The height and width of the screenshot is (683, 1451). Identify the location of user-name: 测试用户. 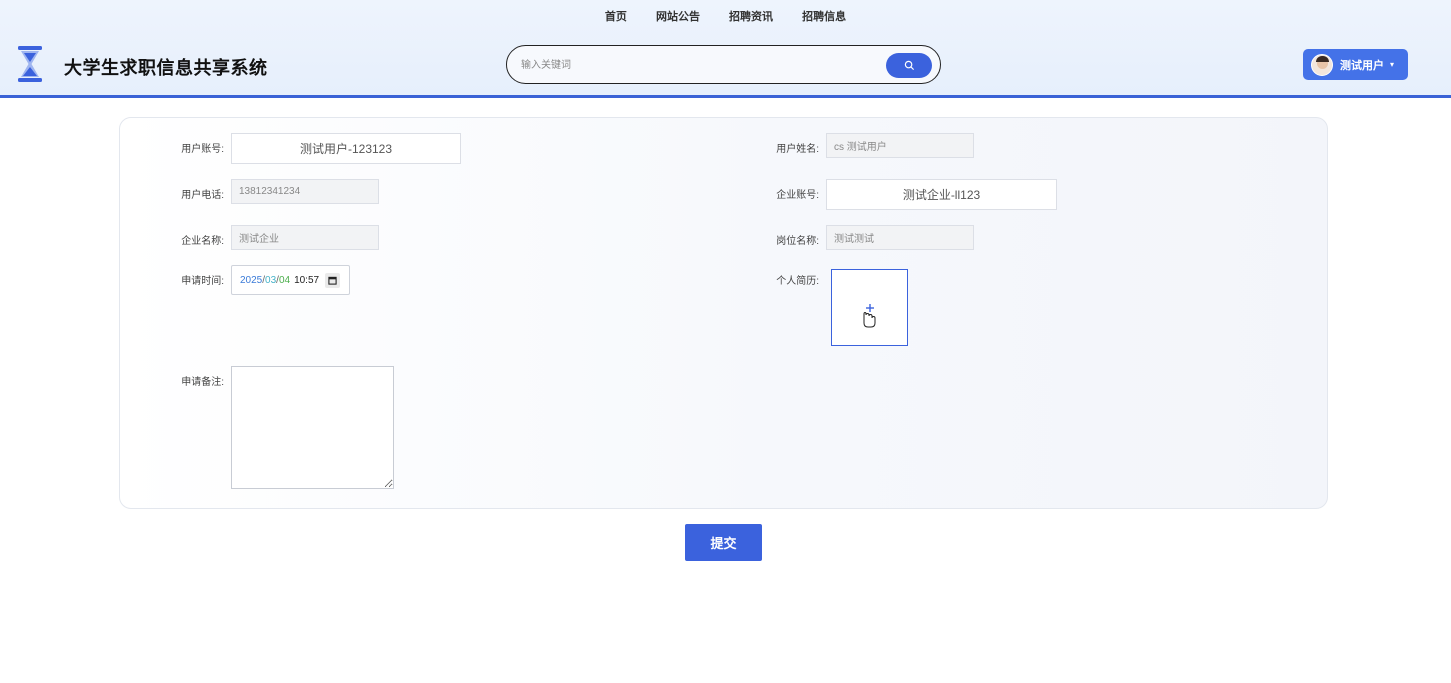
(1362, 65).